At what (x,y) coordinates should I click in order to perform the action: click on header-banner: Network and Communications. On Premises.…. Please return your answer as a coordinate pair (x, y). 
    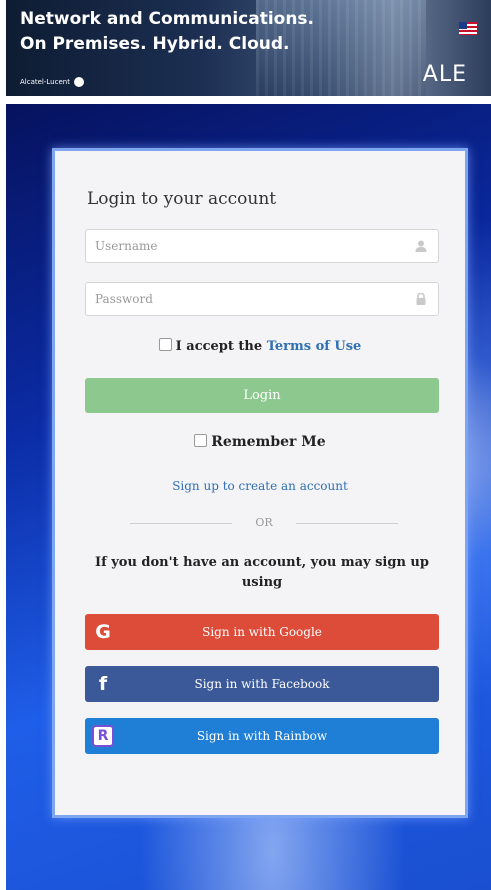
    Looking at the image, I should click on (248, 48).